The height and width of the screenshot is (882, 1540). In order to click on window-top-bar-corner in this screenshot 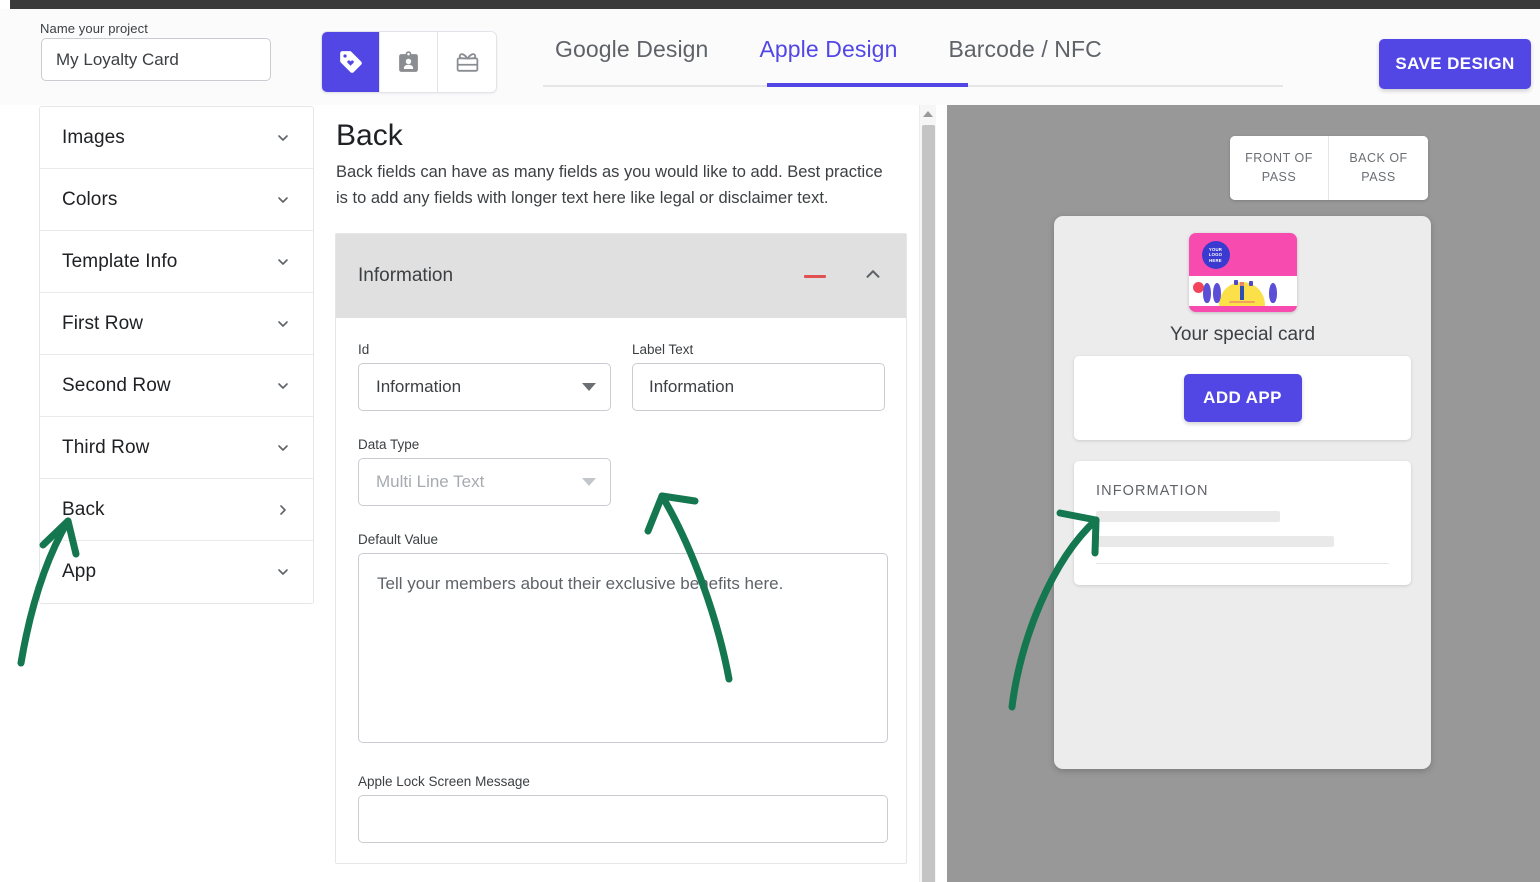, I will do `click(5, 4)`.